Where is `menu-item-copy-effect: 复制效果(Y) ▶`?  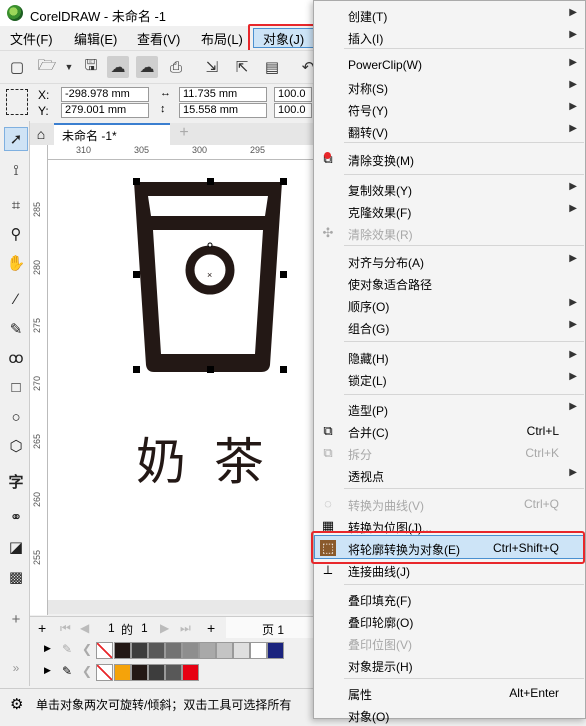 menu-item-copy-effect: 复制效果(Y) ▶ is located at coordinates (449, 189).